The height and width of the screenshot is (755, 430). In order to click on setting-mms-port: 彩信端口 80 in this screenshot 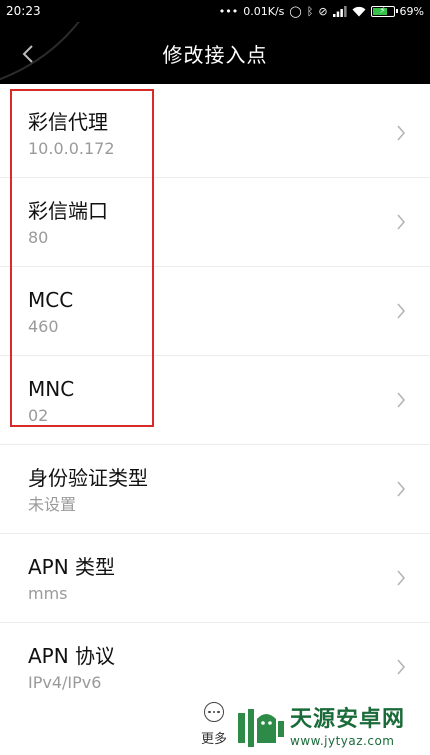, I will do `click(215, 222)`.